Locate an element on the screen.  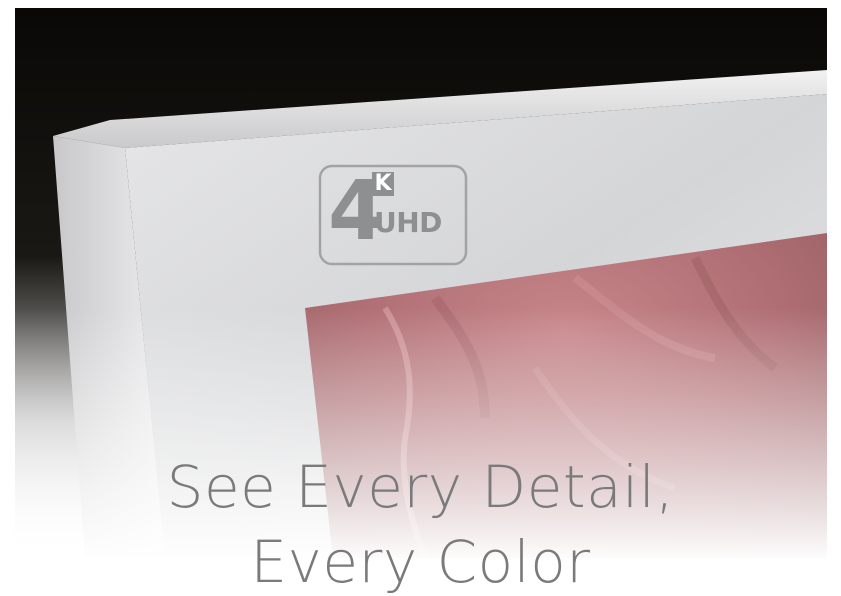
uhd-badge-label: UHD is located at coordinates (408, 222).